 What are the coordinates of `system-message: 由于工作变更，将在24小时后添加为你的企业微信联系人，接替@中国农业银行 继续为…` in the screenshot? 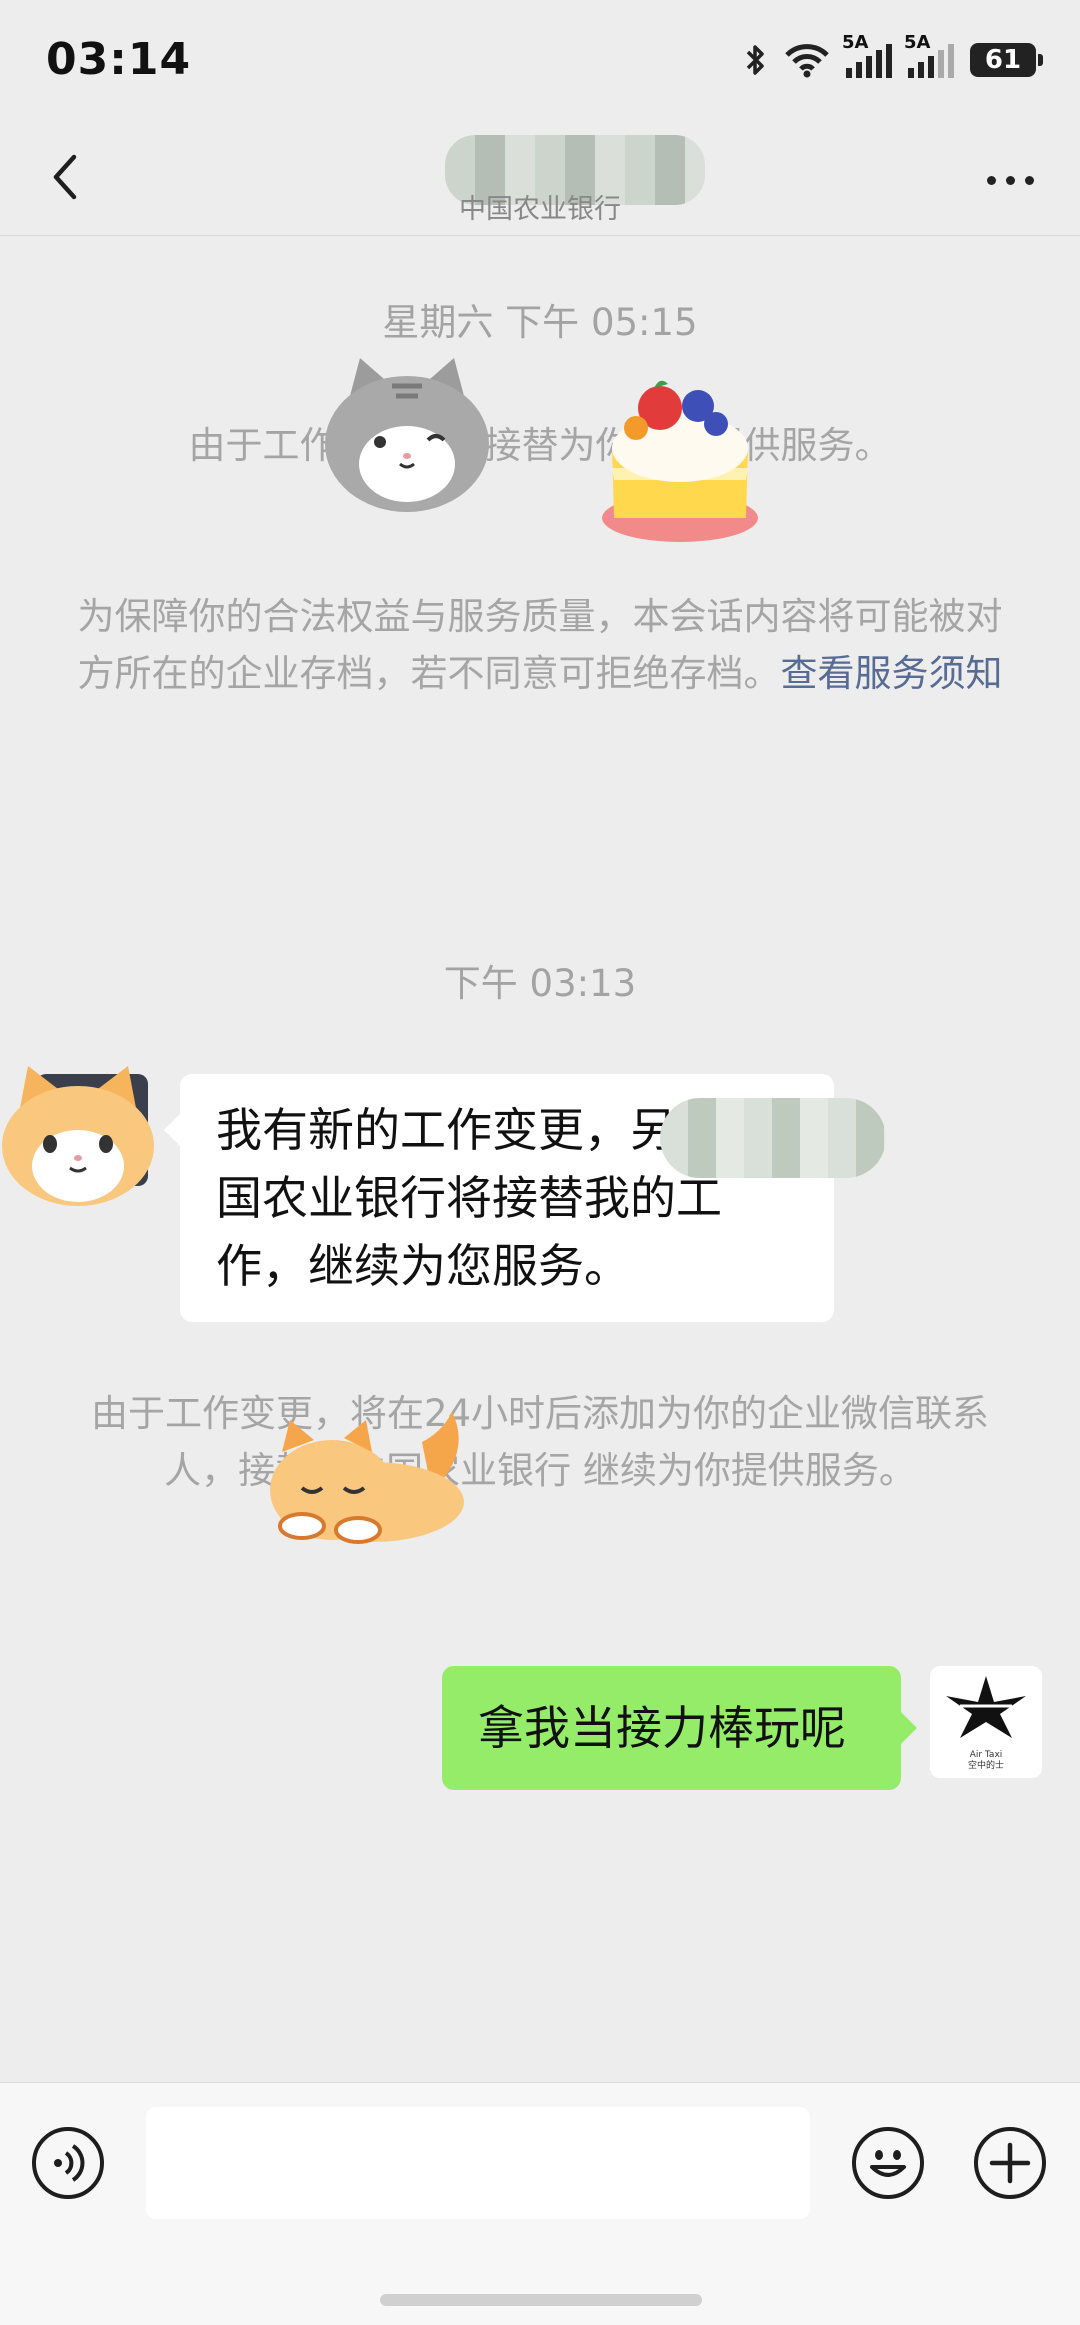 It's located at (540, 1442).